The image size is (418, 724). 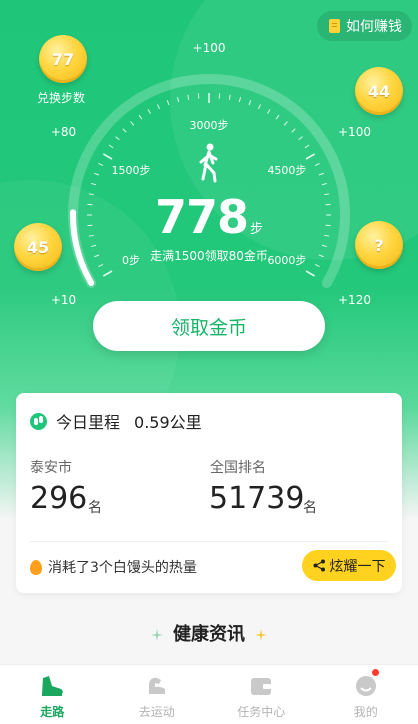 I want to click on coin-bubble-44: 44, so click(x=379, y=91).